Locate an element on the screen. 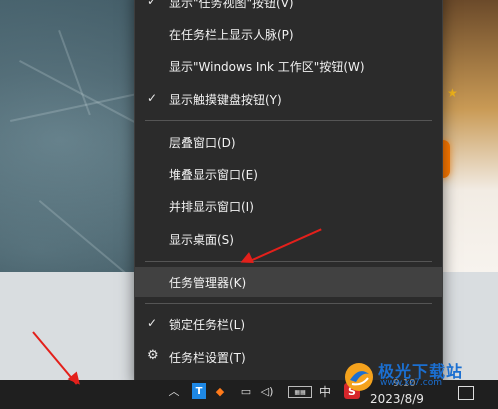  keyboard-icon: ▦▦ is located at coordinates (300, 392).